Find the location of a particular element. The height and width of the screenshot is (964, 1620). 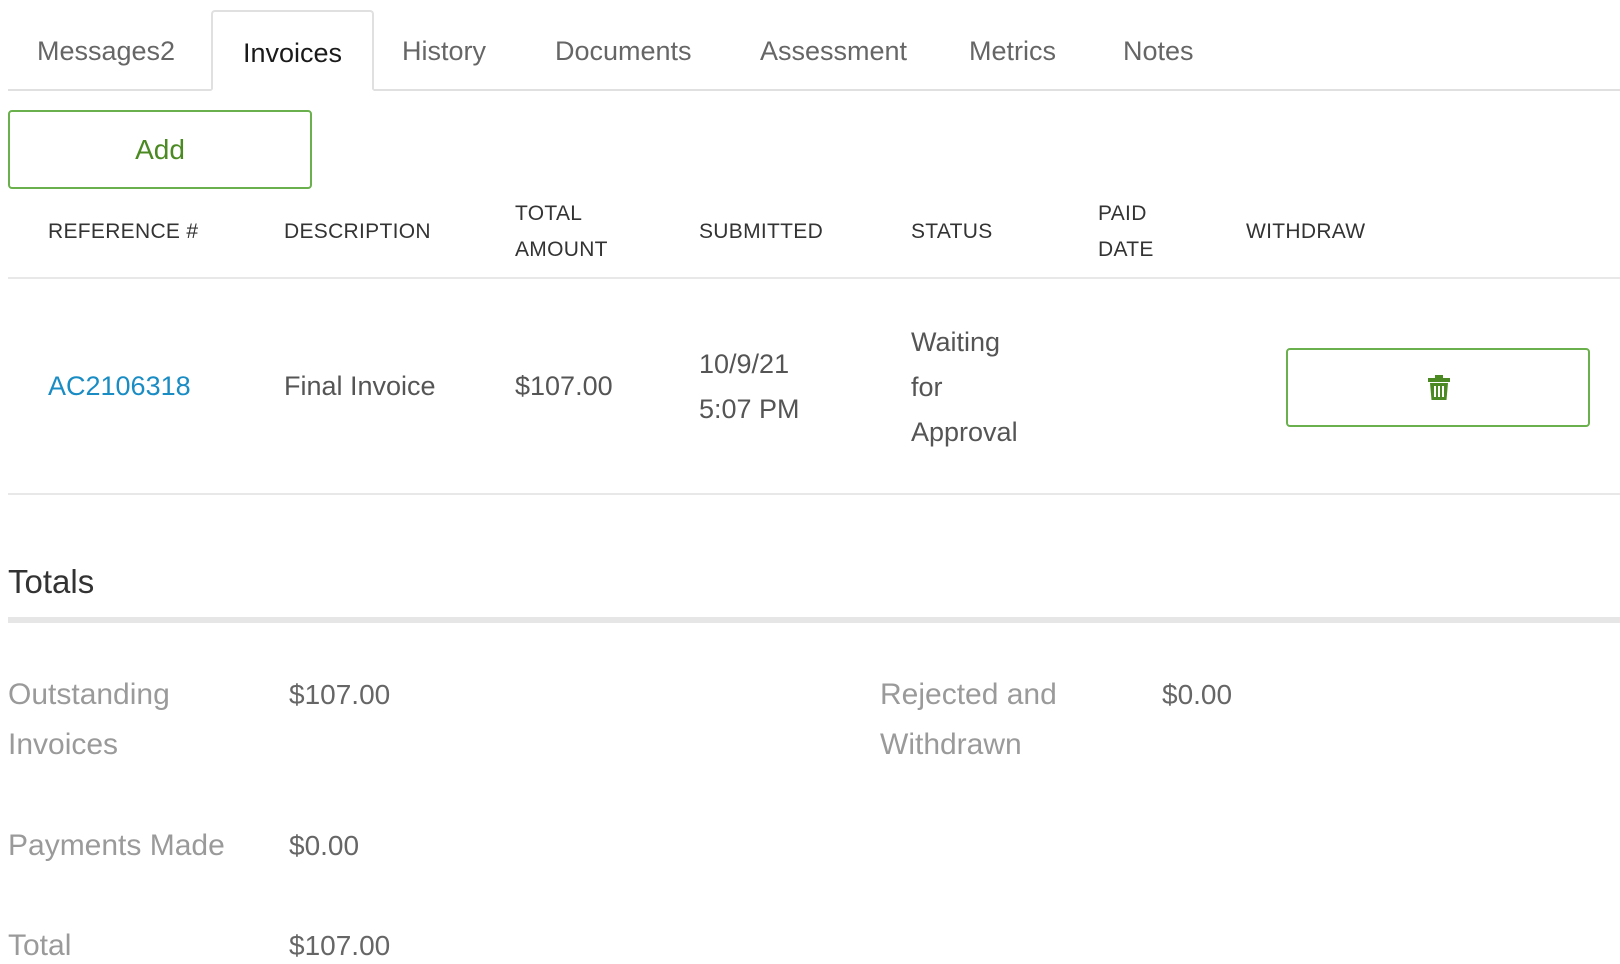

tab-documents: Documents is located at coordinates (623, 50).